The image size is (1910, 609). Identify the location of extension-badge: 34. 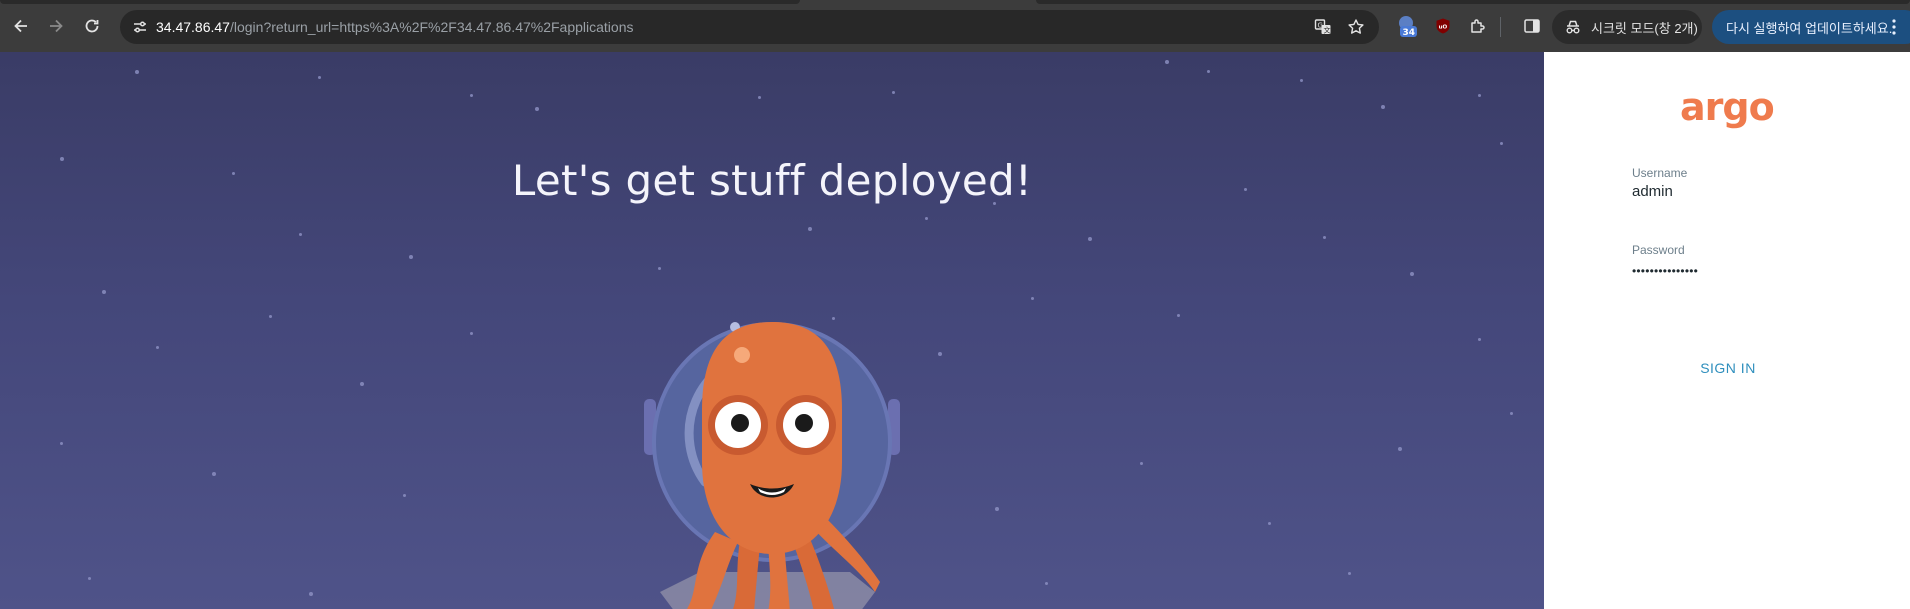
(1409, 33).